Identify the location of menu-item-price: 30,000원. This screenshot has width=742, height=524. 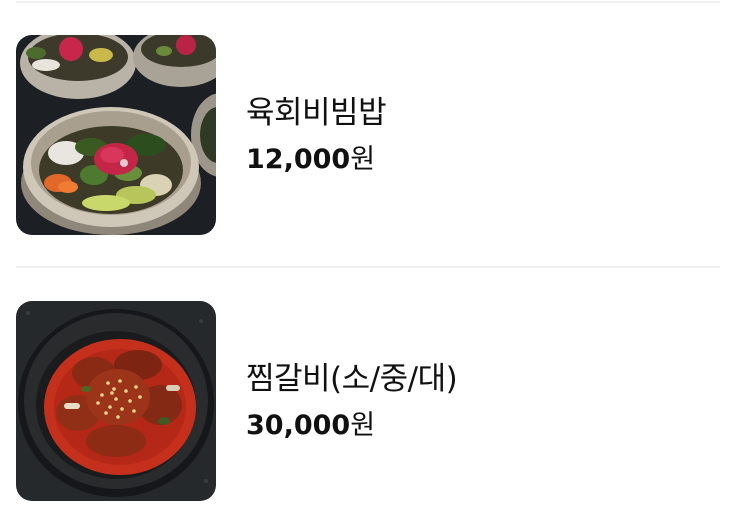
(351, 426).